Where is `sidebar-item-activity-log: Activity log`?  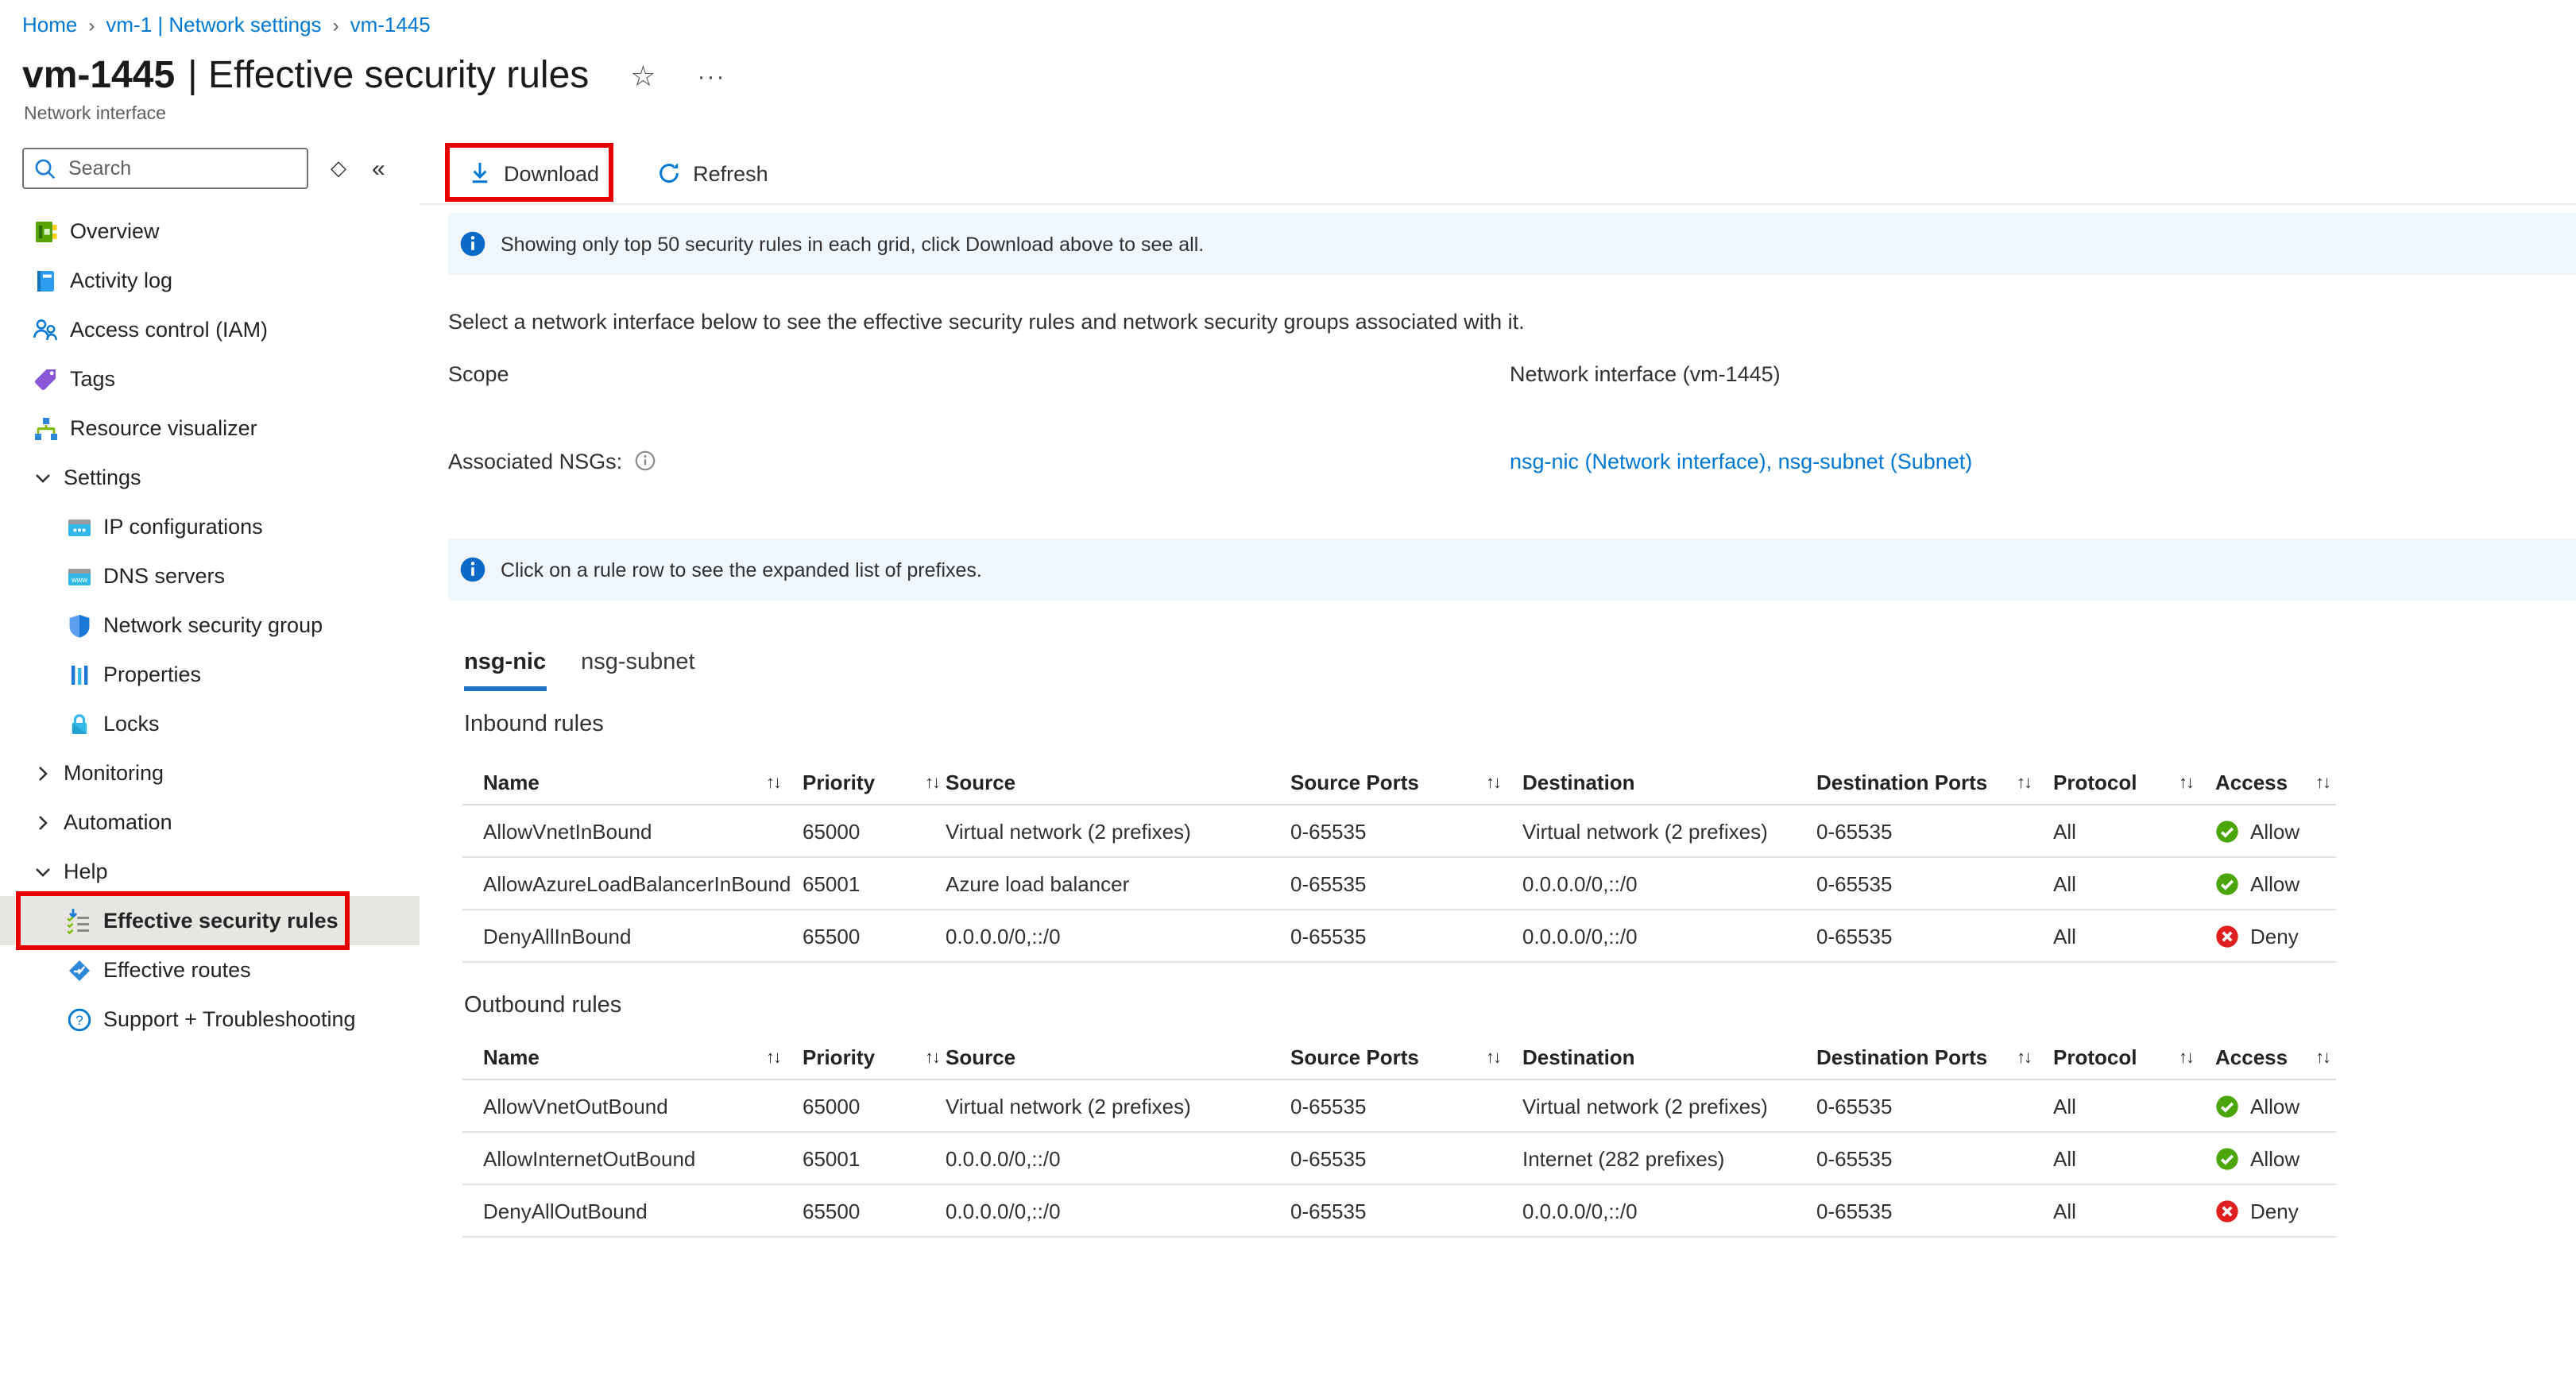 sidebar-item-activity-log: Activity log is located at coordinates (210, 280).